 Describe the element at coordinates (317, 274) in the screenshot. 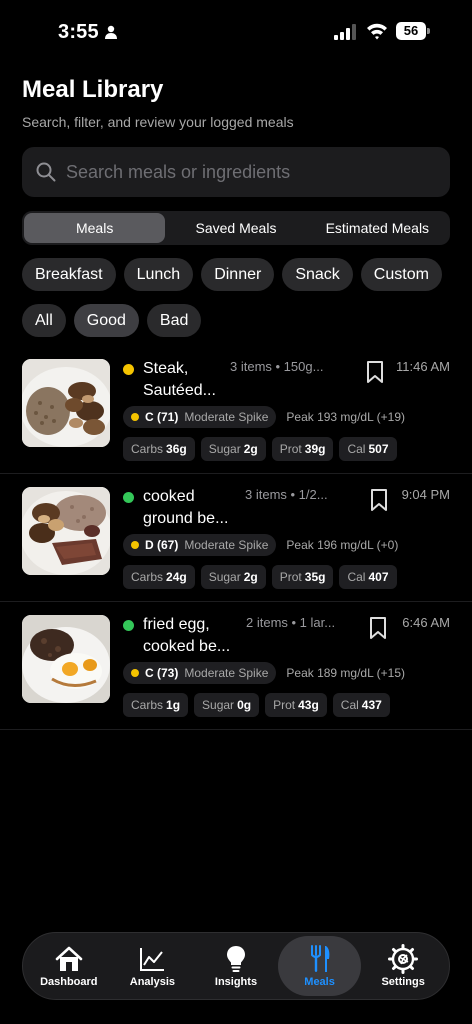

I see `chip-snack: Snack` at that location.